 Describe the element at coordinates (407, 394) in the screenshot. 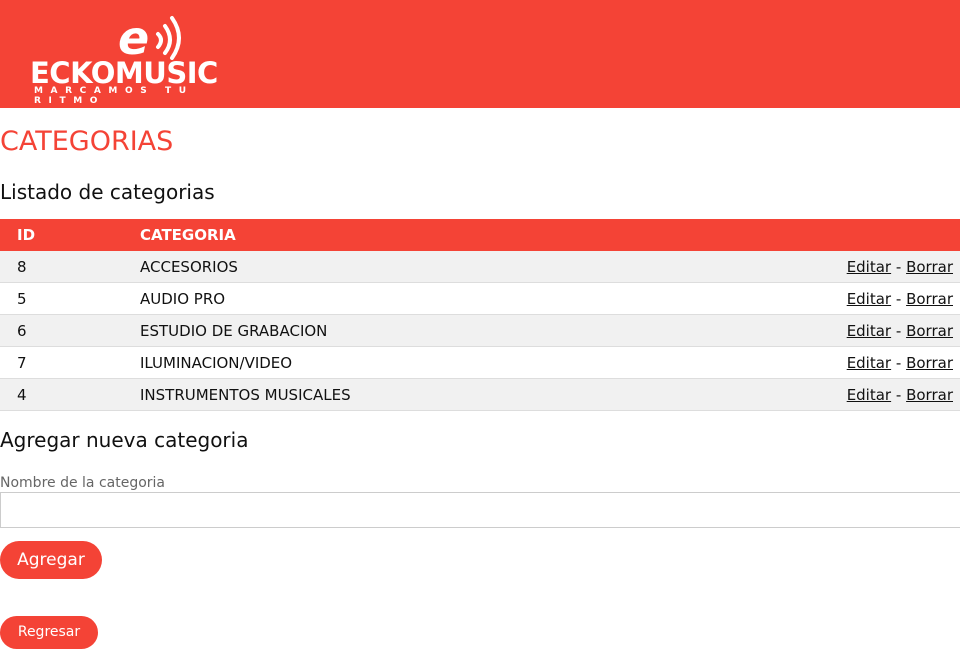

I see `category-name-cell: INSTRUMENTOS MUSICALES` at that location.